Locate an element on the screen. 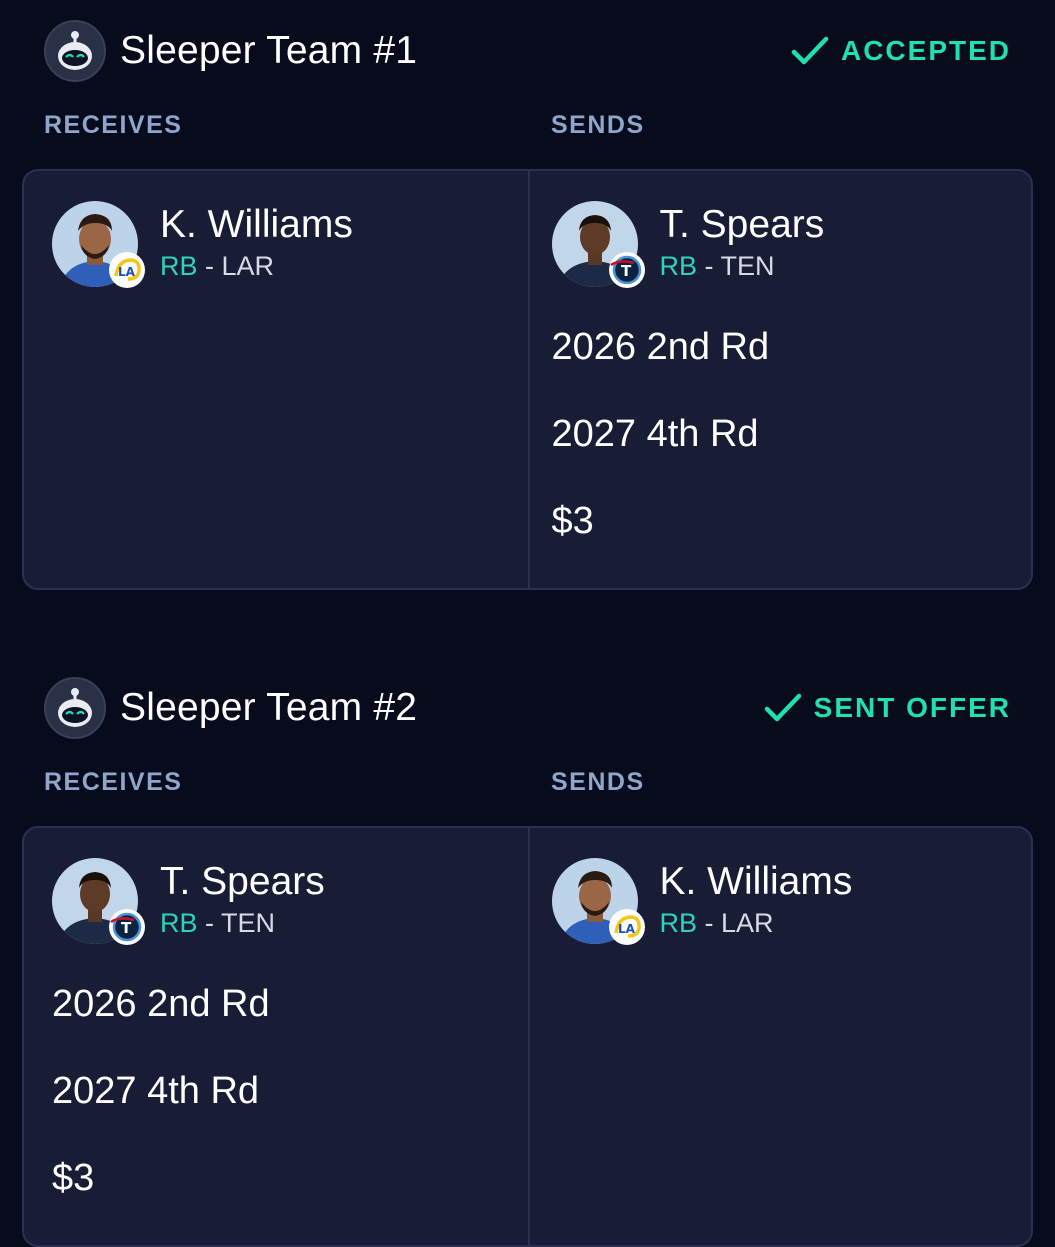 This screenshot has width=1055, height=1247. team-header: Sleeper Team #2 is located at coordinates (230, 708).